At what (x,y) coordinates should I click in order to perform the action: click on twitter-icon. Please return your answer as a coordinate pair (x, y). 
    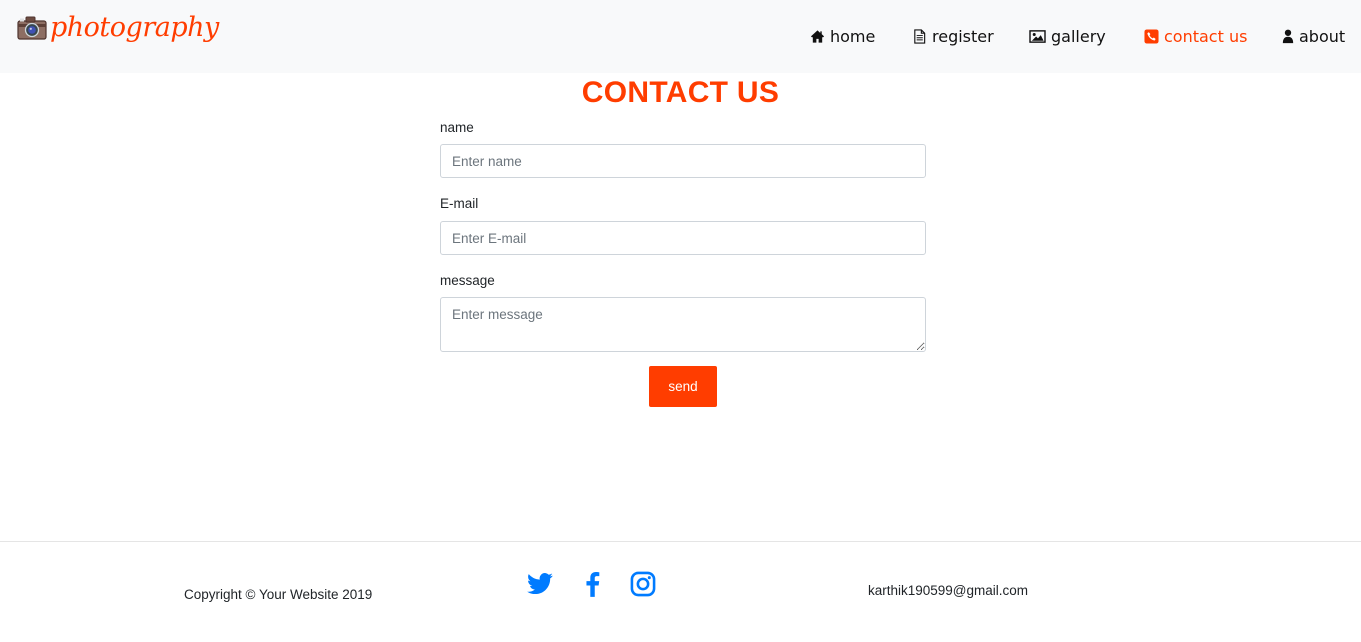
    Looking at the image, I should click on (540, 584).